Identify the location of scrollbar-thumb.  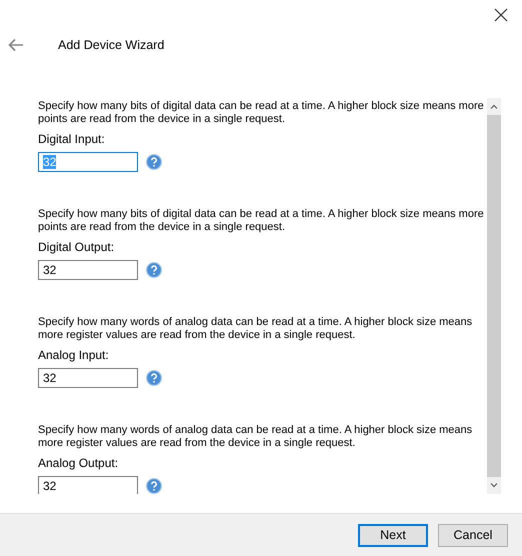
(494, 296).